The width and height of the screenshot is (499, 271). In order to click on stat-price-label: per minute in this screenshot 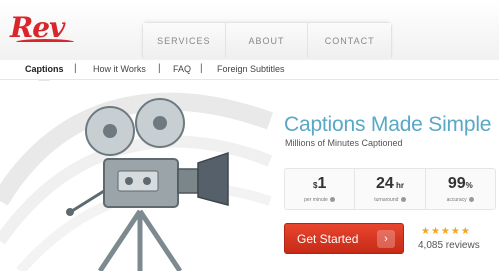, I will do `click(316, 200)`.